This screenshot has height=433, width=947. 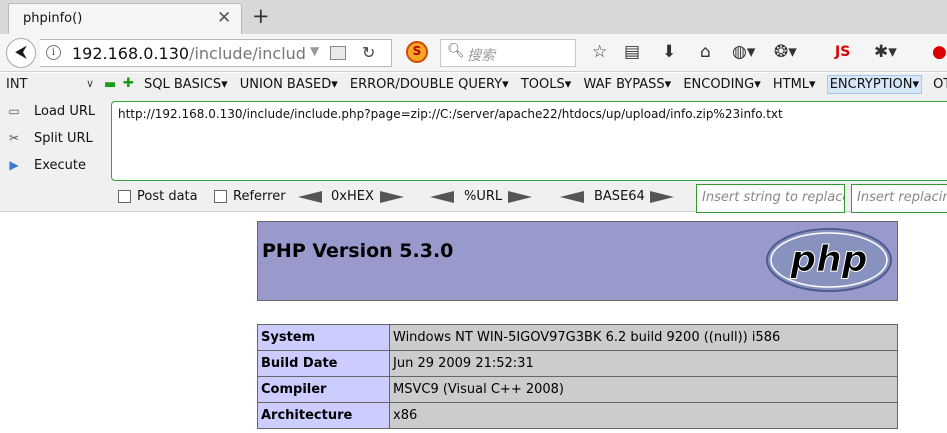 I want to click on url-bar: i 192.168.0.130/include/include.pl ▼ ↻, so click(x=216, y=53).